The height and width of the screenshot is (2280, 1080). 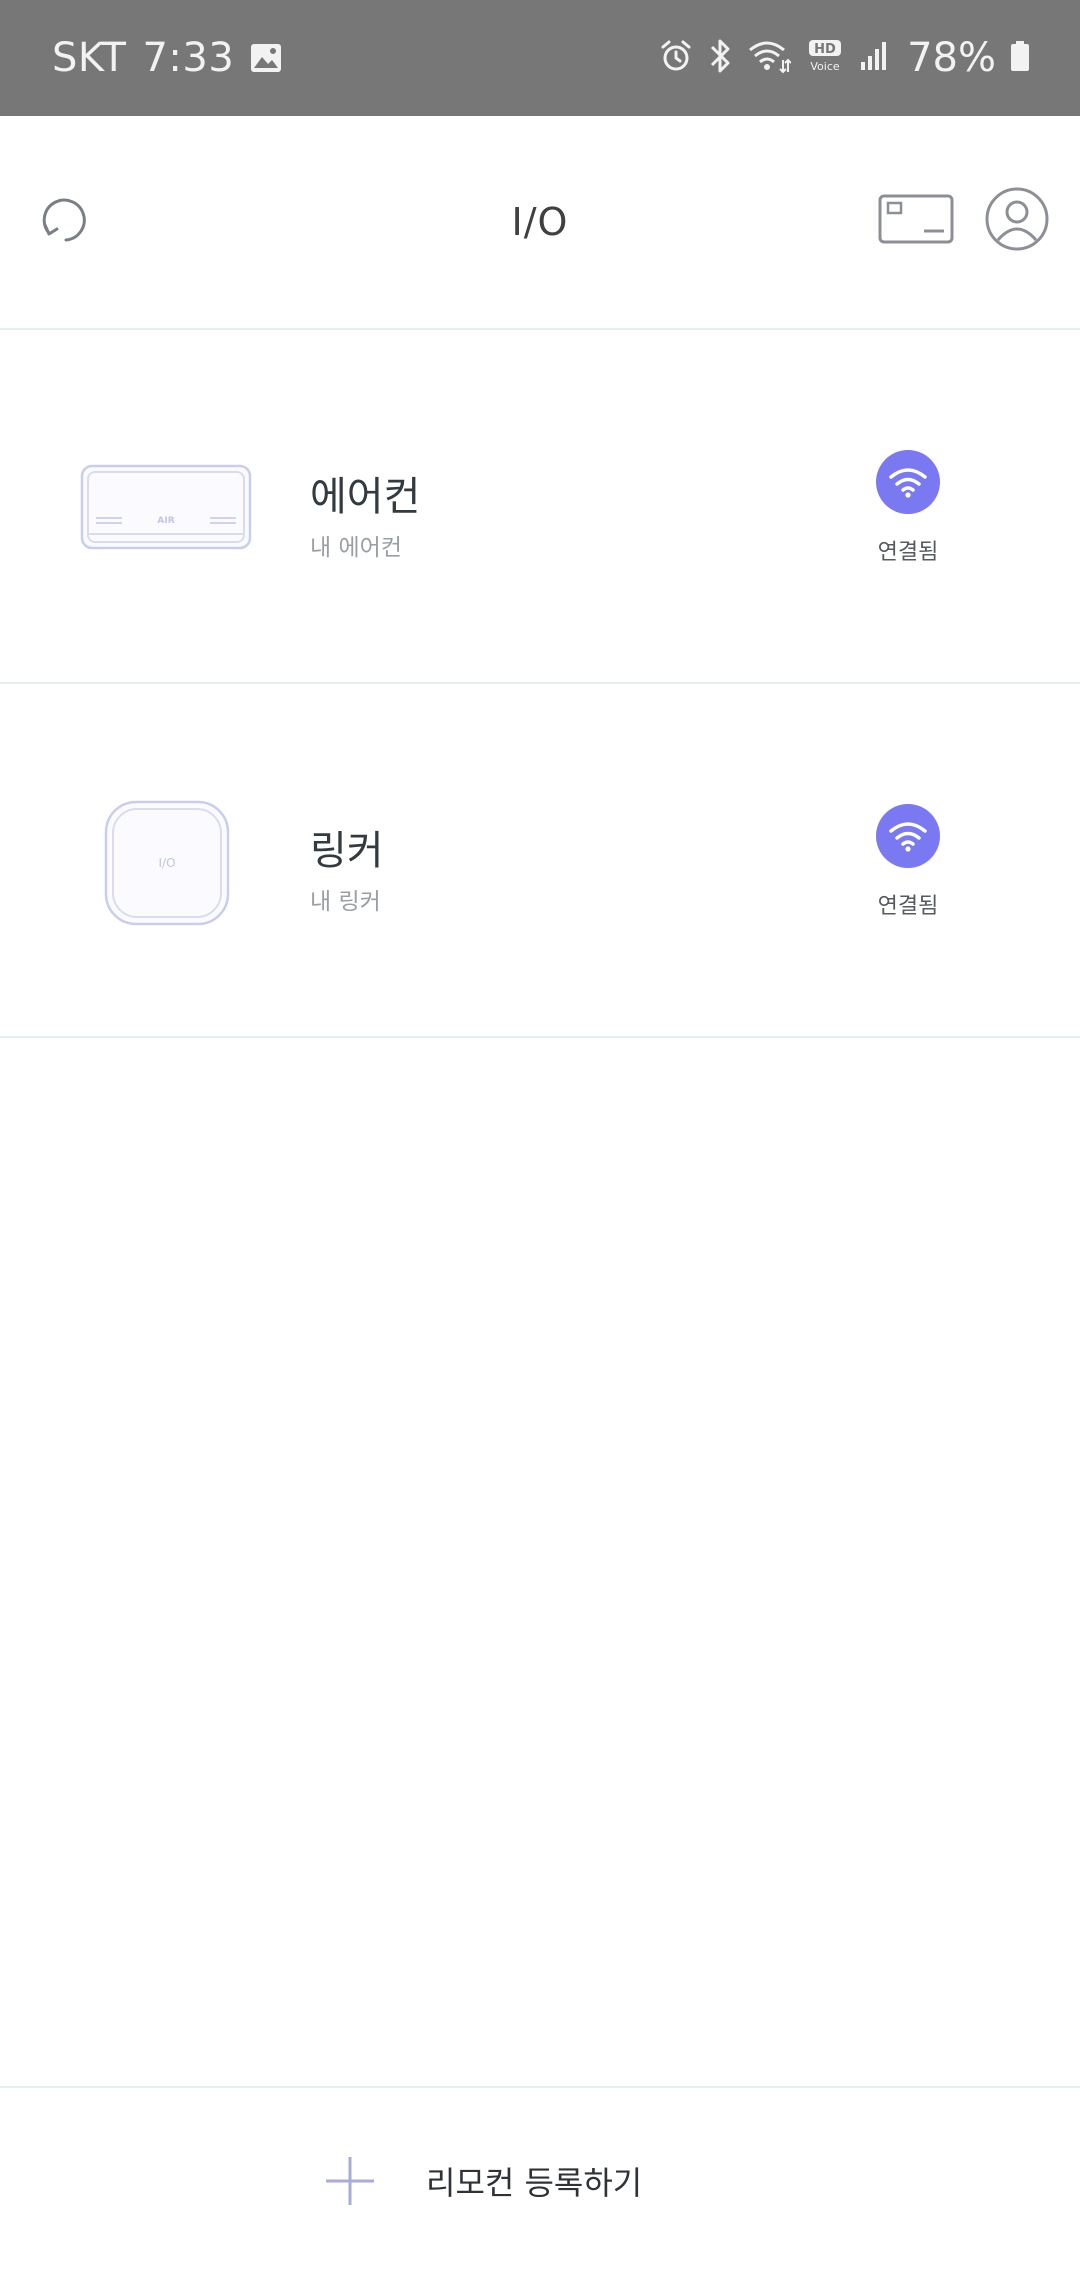 I want to click on status-bar-right: HD Voice 78%, so click(x=844, y=58).